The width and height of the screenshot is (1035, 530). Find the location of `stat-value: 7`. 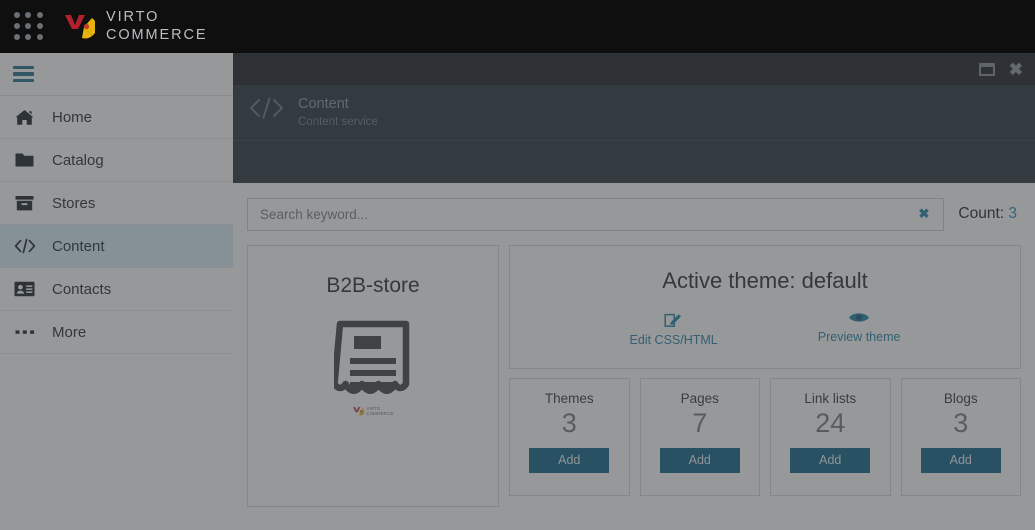

stat-value: 7 is located at coordinates (700, 423).